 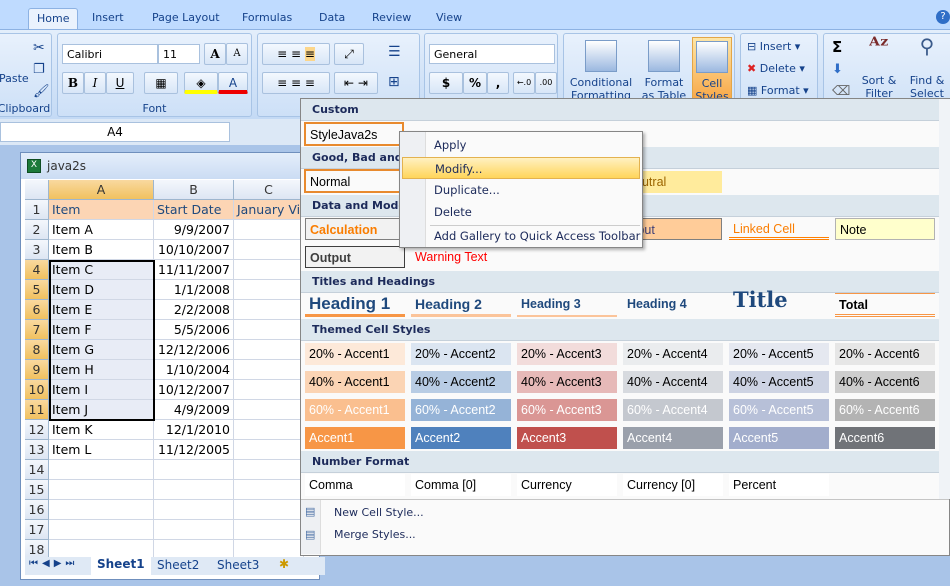 I want to click on autosum-button: Σ, so click(x=837, y=47).